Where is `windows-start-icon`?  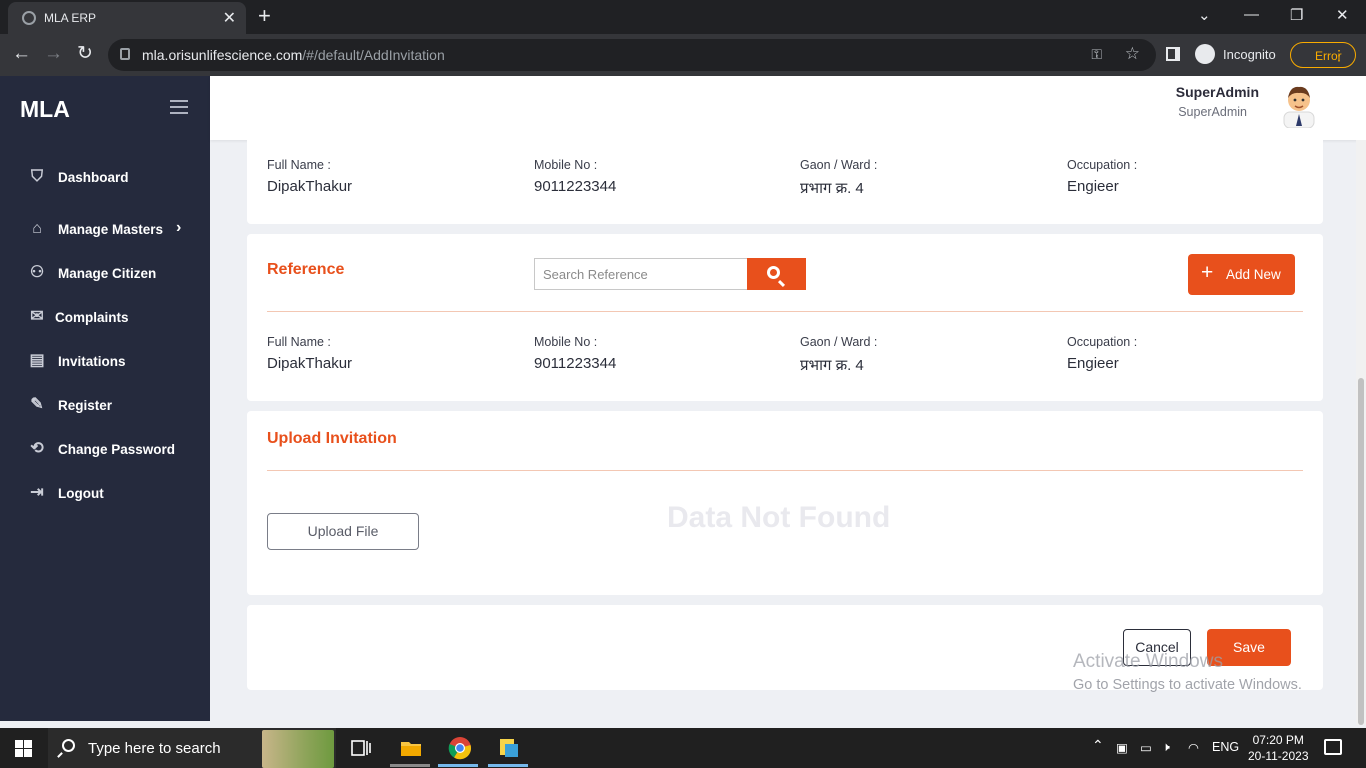
windows-start-icon is located at coordinates (23, 748).